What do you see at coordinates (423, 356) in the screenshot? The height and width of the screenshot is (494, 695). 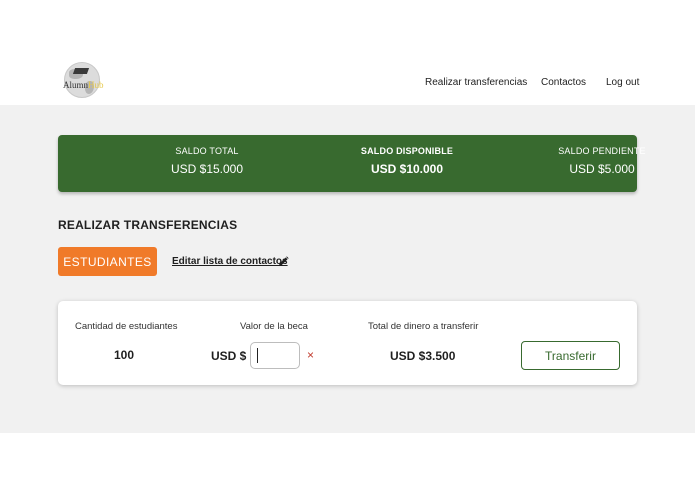 I see `total-transfer-value: USD $3.500` at bounding box center [423, 356].